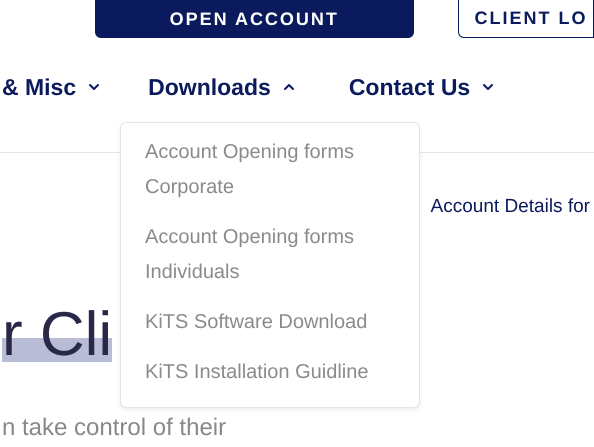  I want to click on intro-text: n take control of their, so click(115, 428).